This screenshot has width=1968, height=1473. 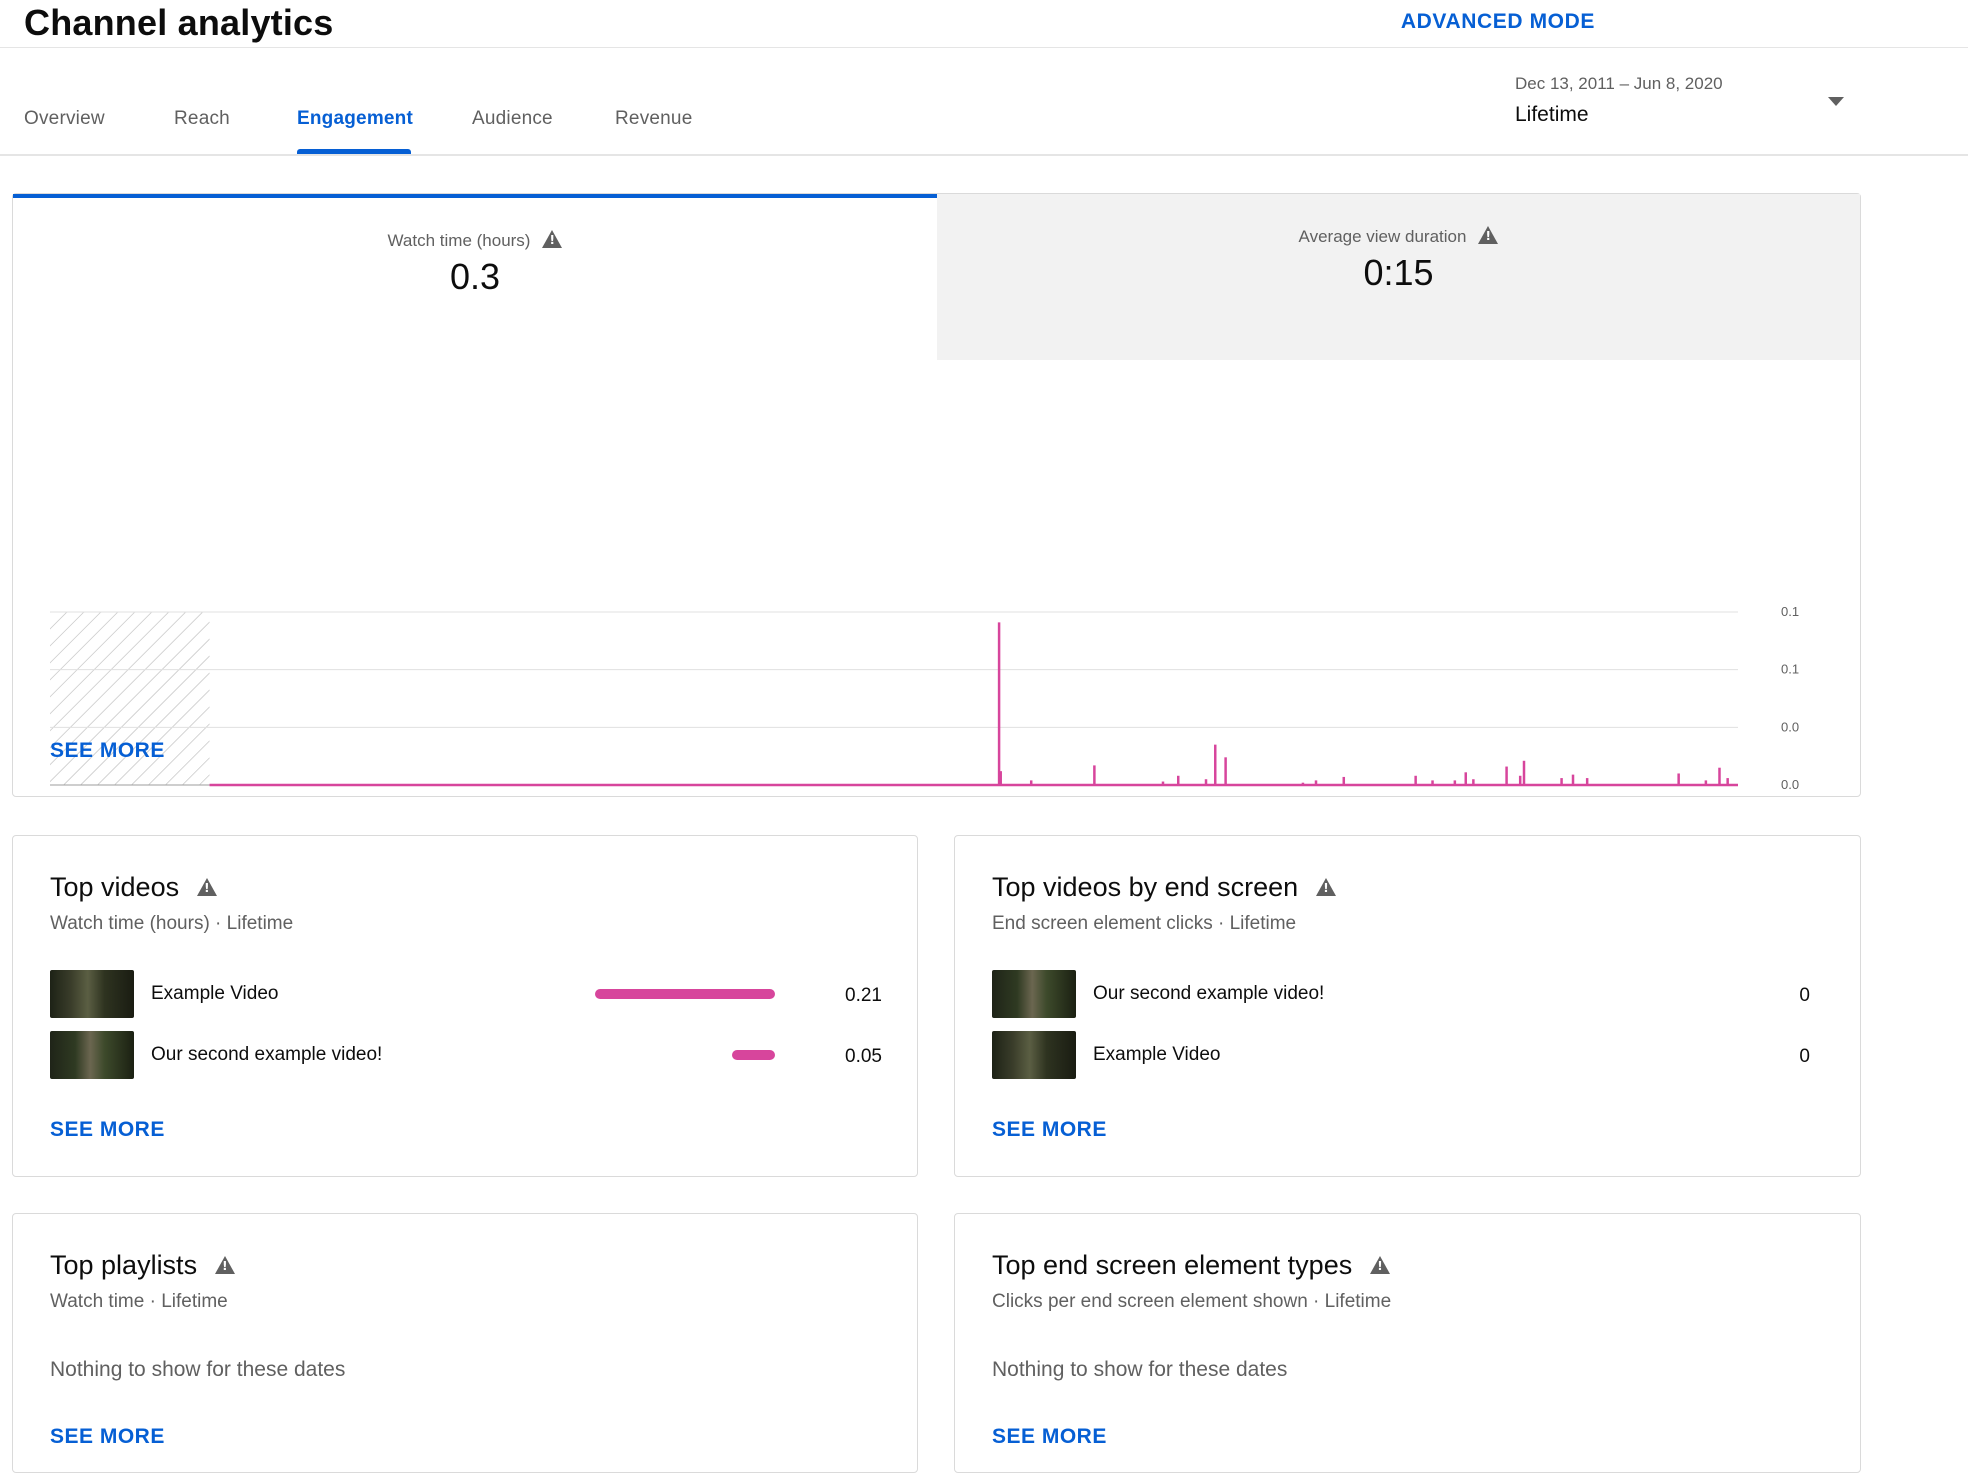 I want to click on tab-engagement: Engagement, so click(x=355, y=119).